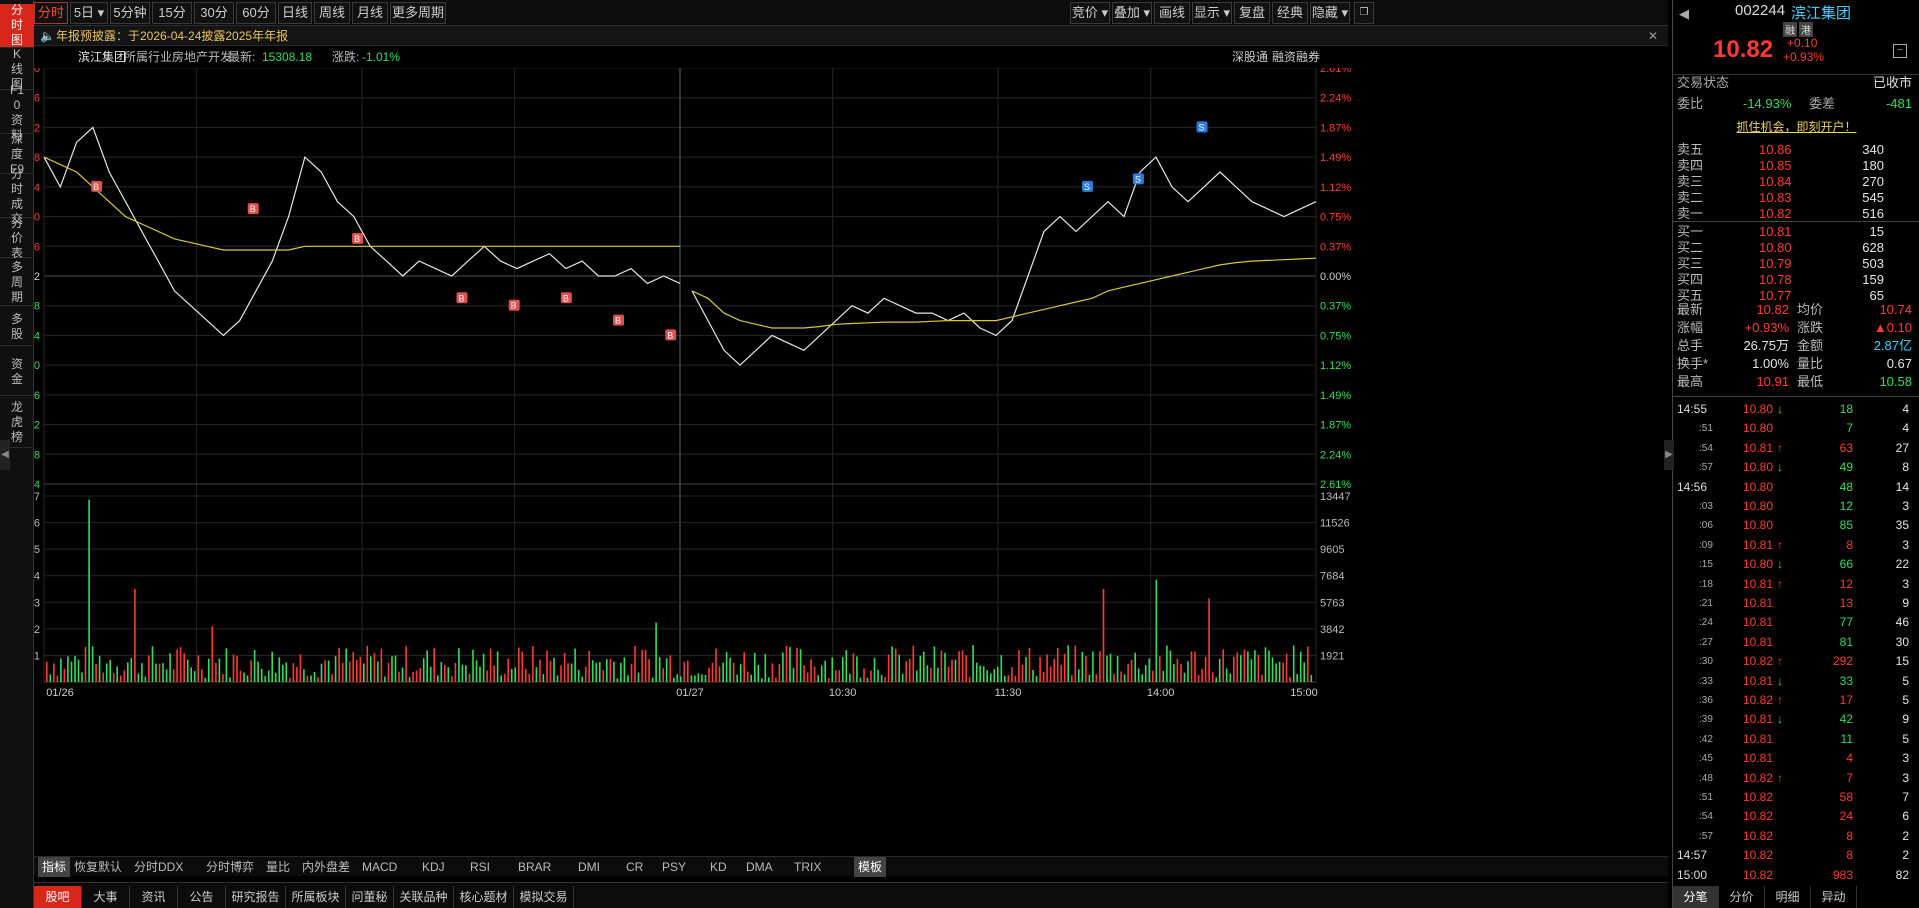 The width and height of the screenshot is (1919, 908). I want to click on bottom-tab-7: 关联品种, so click(424, 897).